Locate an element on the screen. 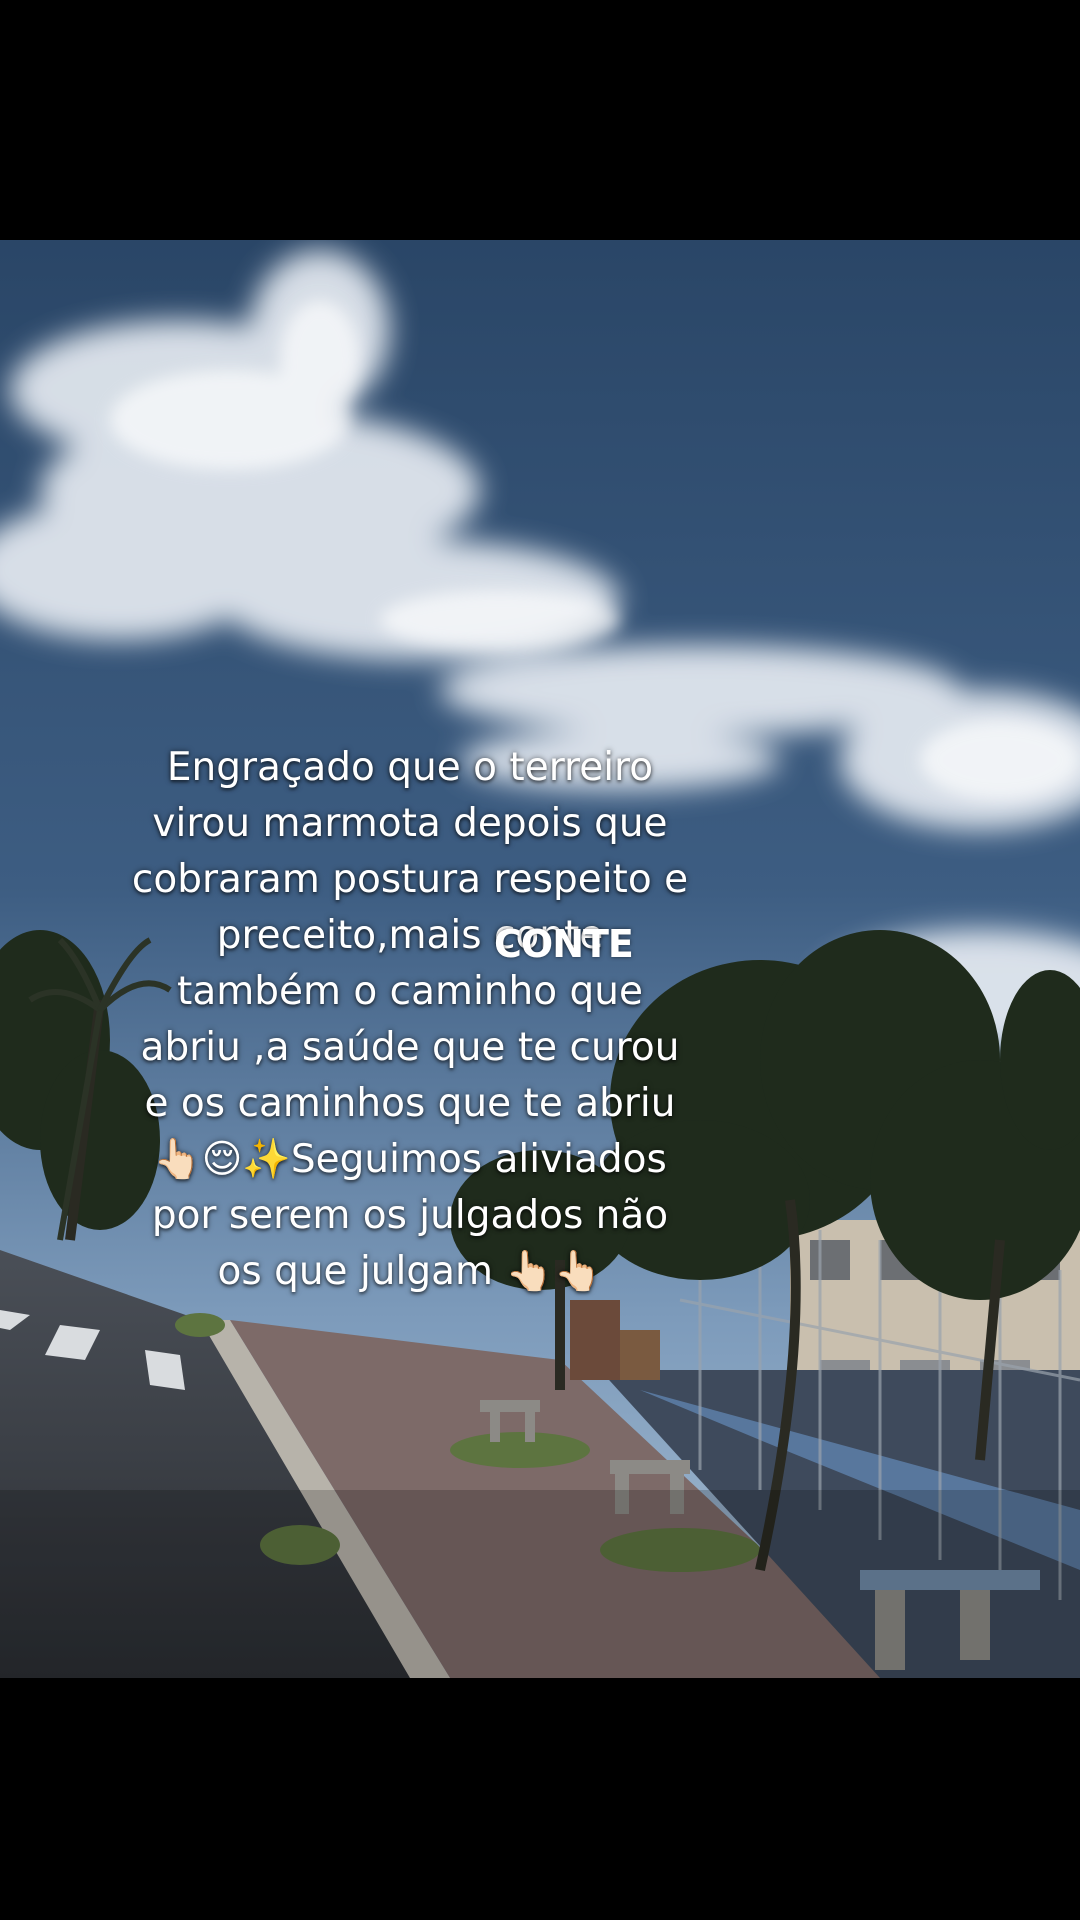 This screenshot has height=1920, width=1080. caption-line: 👆🏻😌✨Seguimos aliviados is located at coordinates (410, 1159).